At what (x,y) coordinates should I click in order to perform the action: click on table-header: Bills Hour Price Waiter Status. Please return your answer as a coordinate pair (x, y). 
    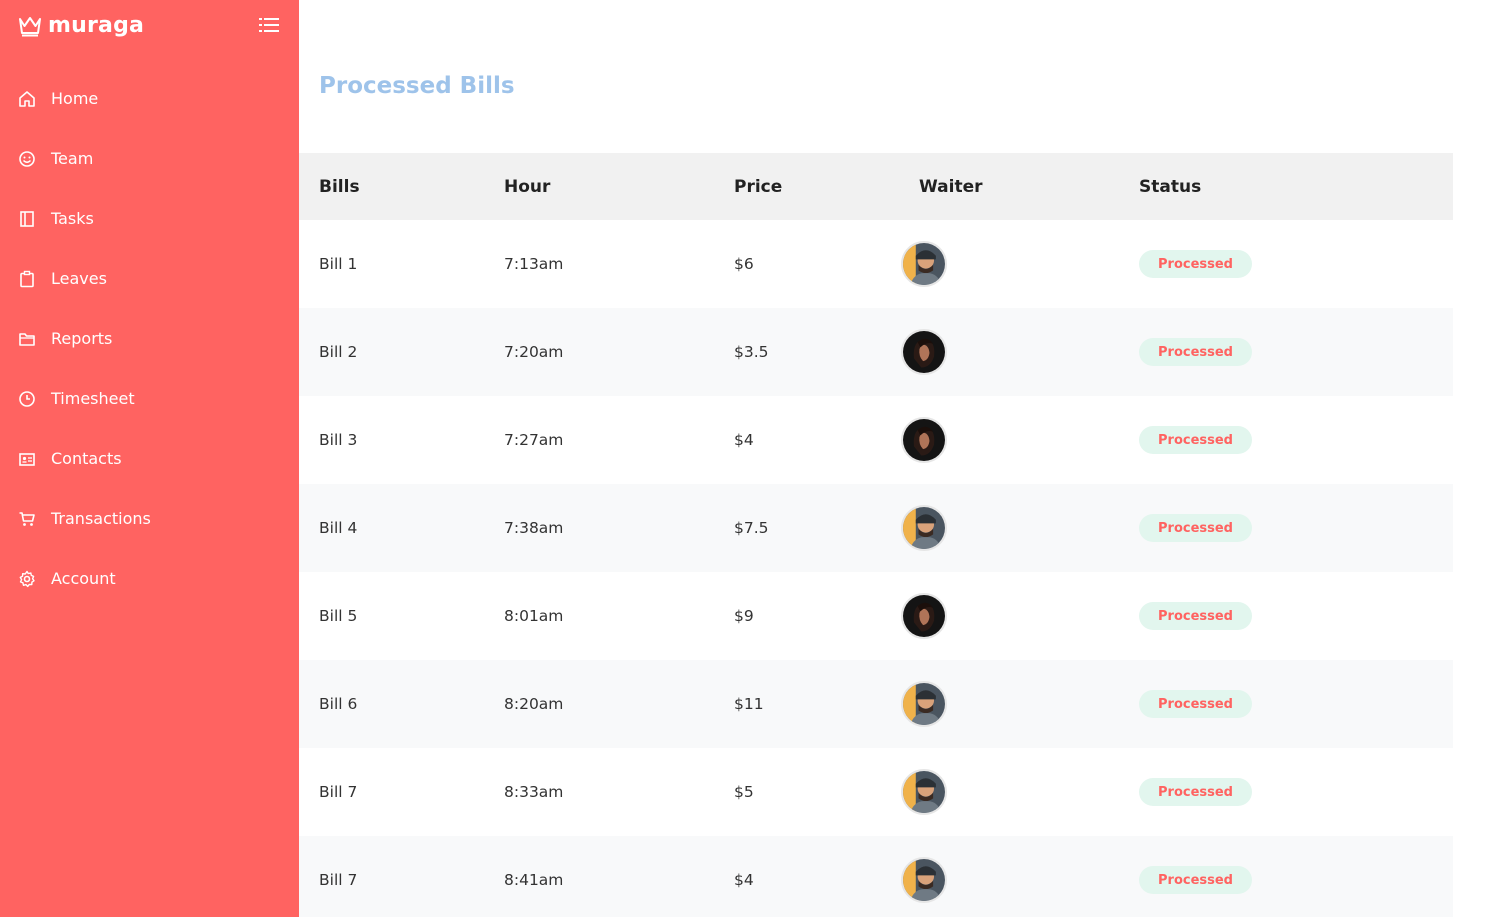
    Looking at the image, I should click on (876, 186).